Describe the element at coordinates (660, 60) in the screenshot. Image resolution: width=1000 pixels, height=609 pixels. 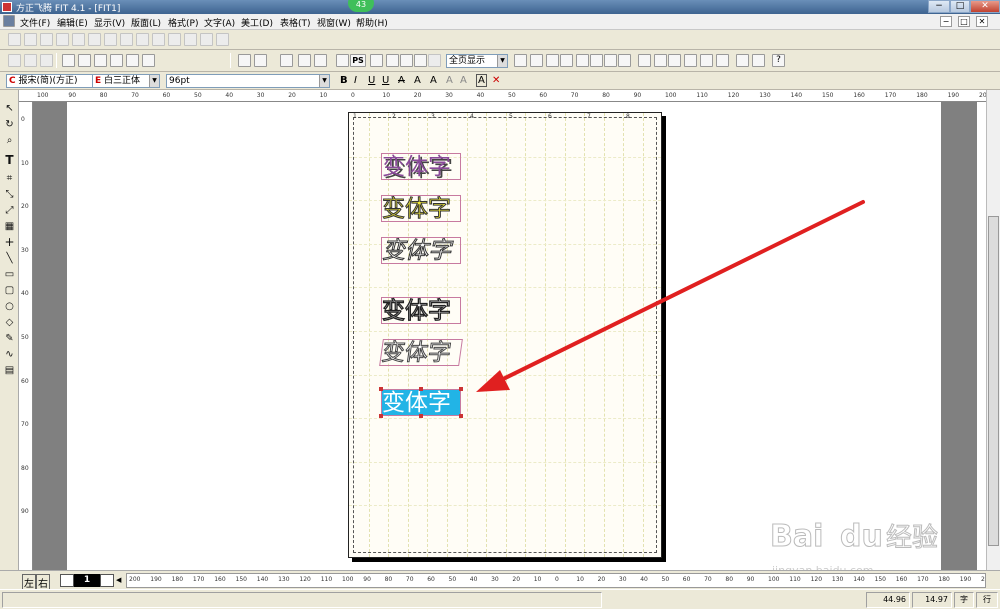
I see `link-2-icon` at that location.